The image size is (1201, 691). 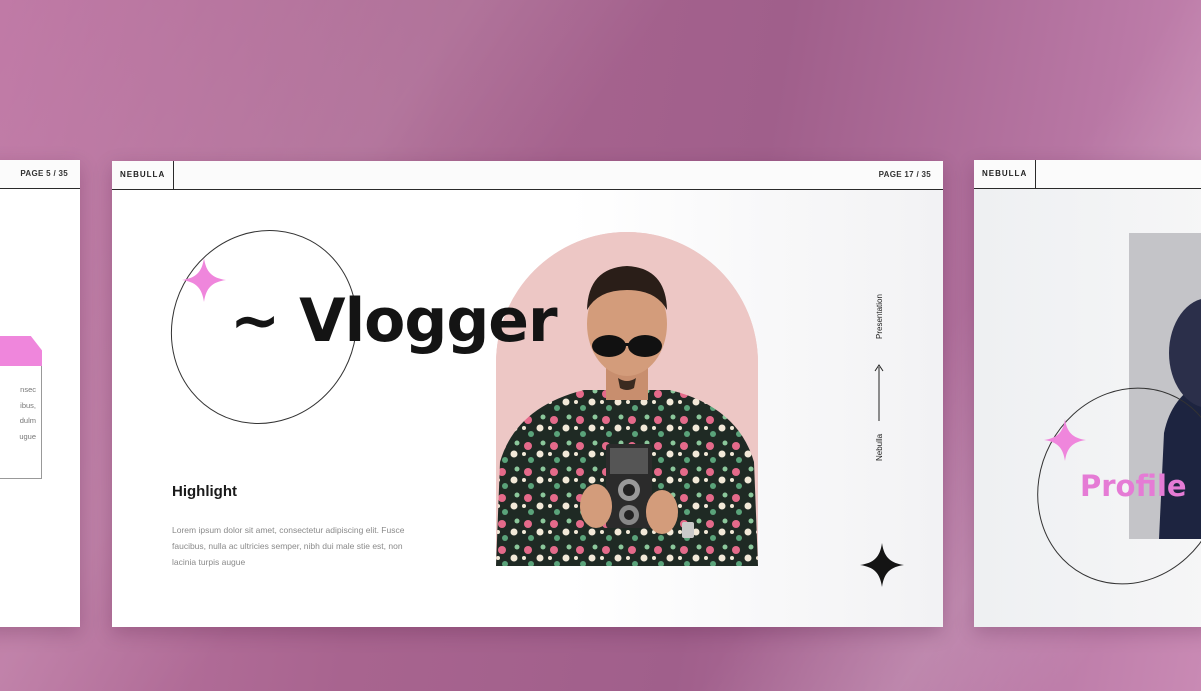 I want to click on section-heading: Highlight, so click(x=204, y=491).